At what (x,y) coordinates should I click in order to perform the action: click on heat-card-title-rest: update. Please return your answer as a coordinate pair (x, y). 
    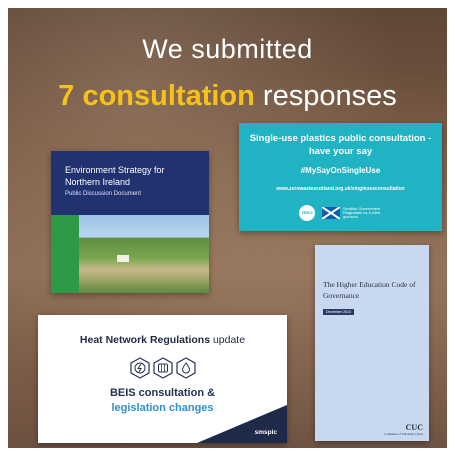
    Looking at the image, I should click on (228, 340).